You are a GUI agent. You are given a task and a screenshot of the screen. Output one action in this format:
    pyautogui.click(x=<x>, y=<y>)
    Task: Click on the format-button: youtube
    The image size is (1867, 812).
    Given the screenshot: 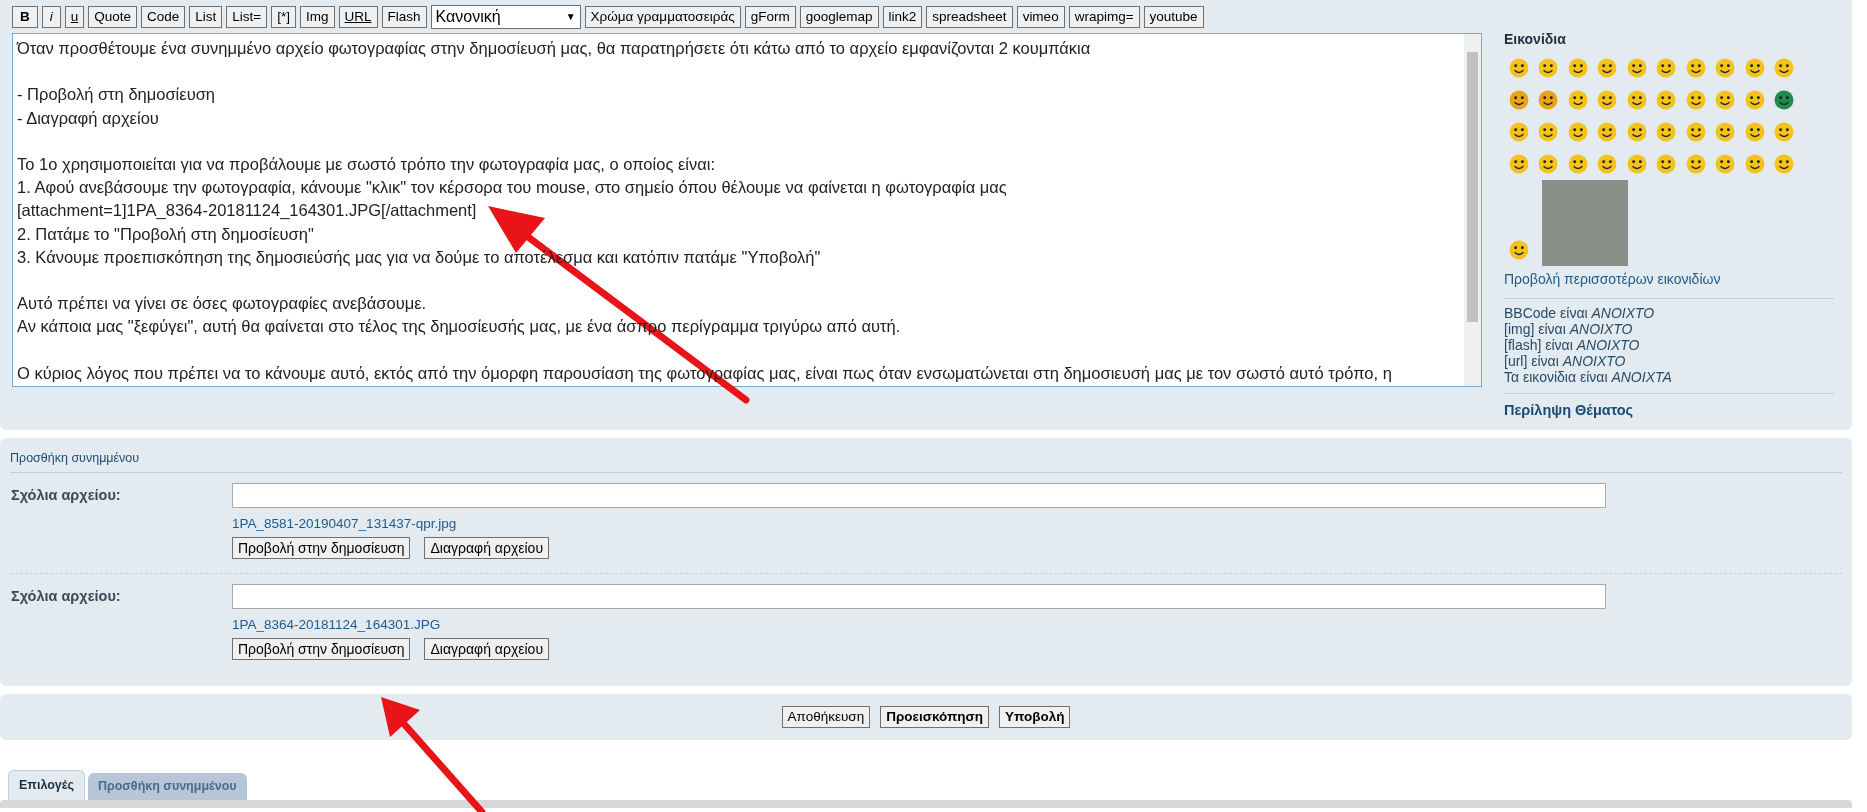 What is the action you would take?
    pyautogui.click(x=1173, y=16)
    